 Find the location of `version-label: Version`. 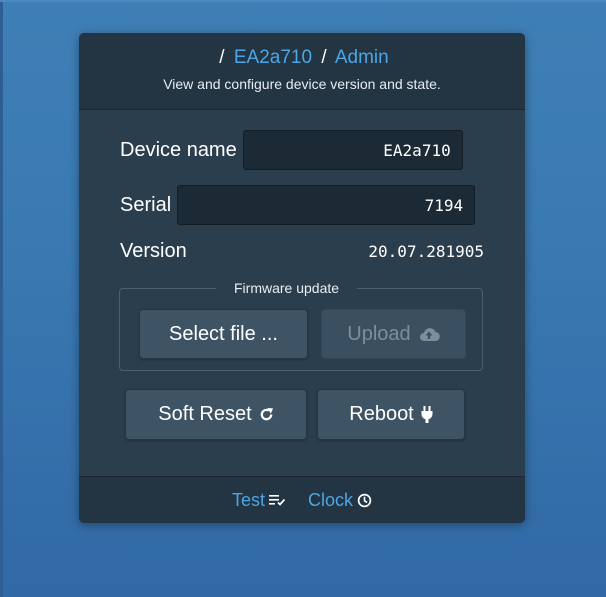

version-label: Version is located at coordinates (153, 250).